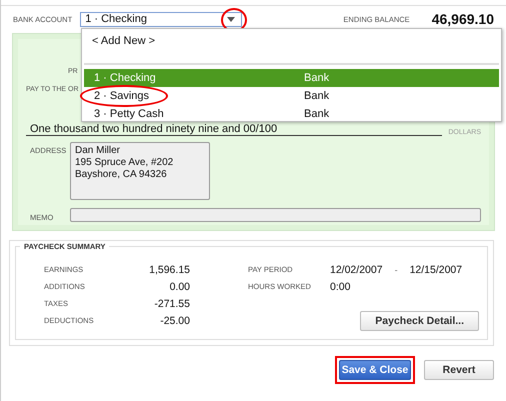  What do you see at coordinates (169, 270) in the screenshot?
I see `summary-value: 1,596.15` at bounding box center [169, 270].